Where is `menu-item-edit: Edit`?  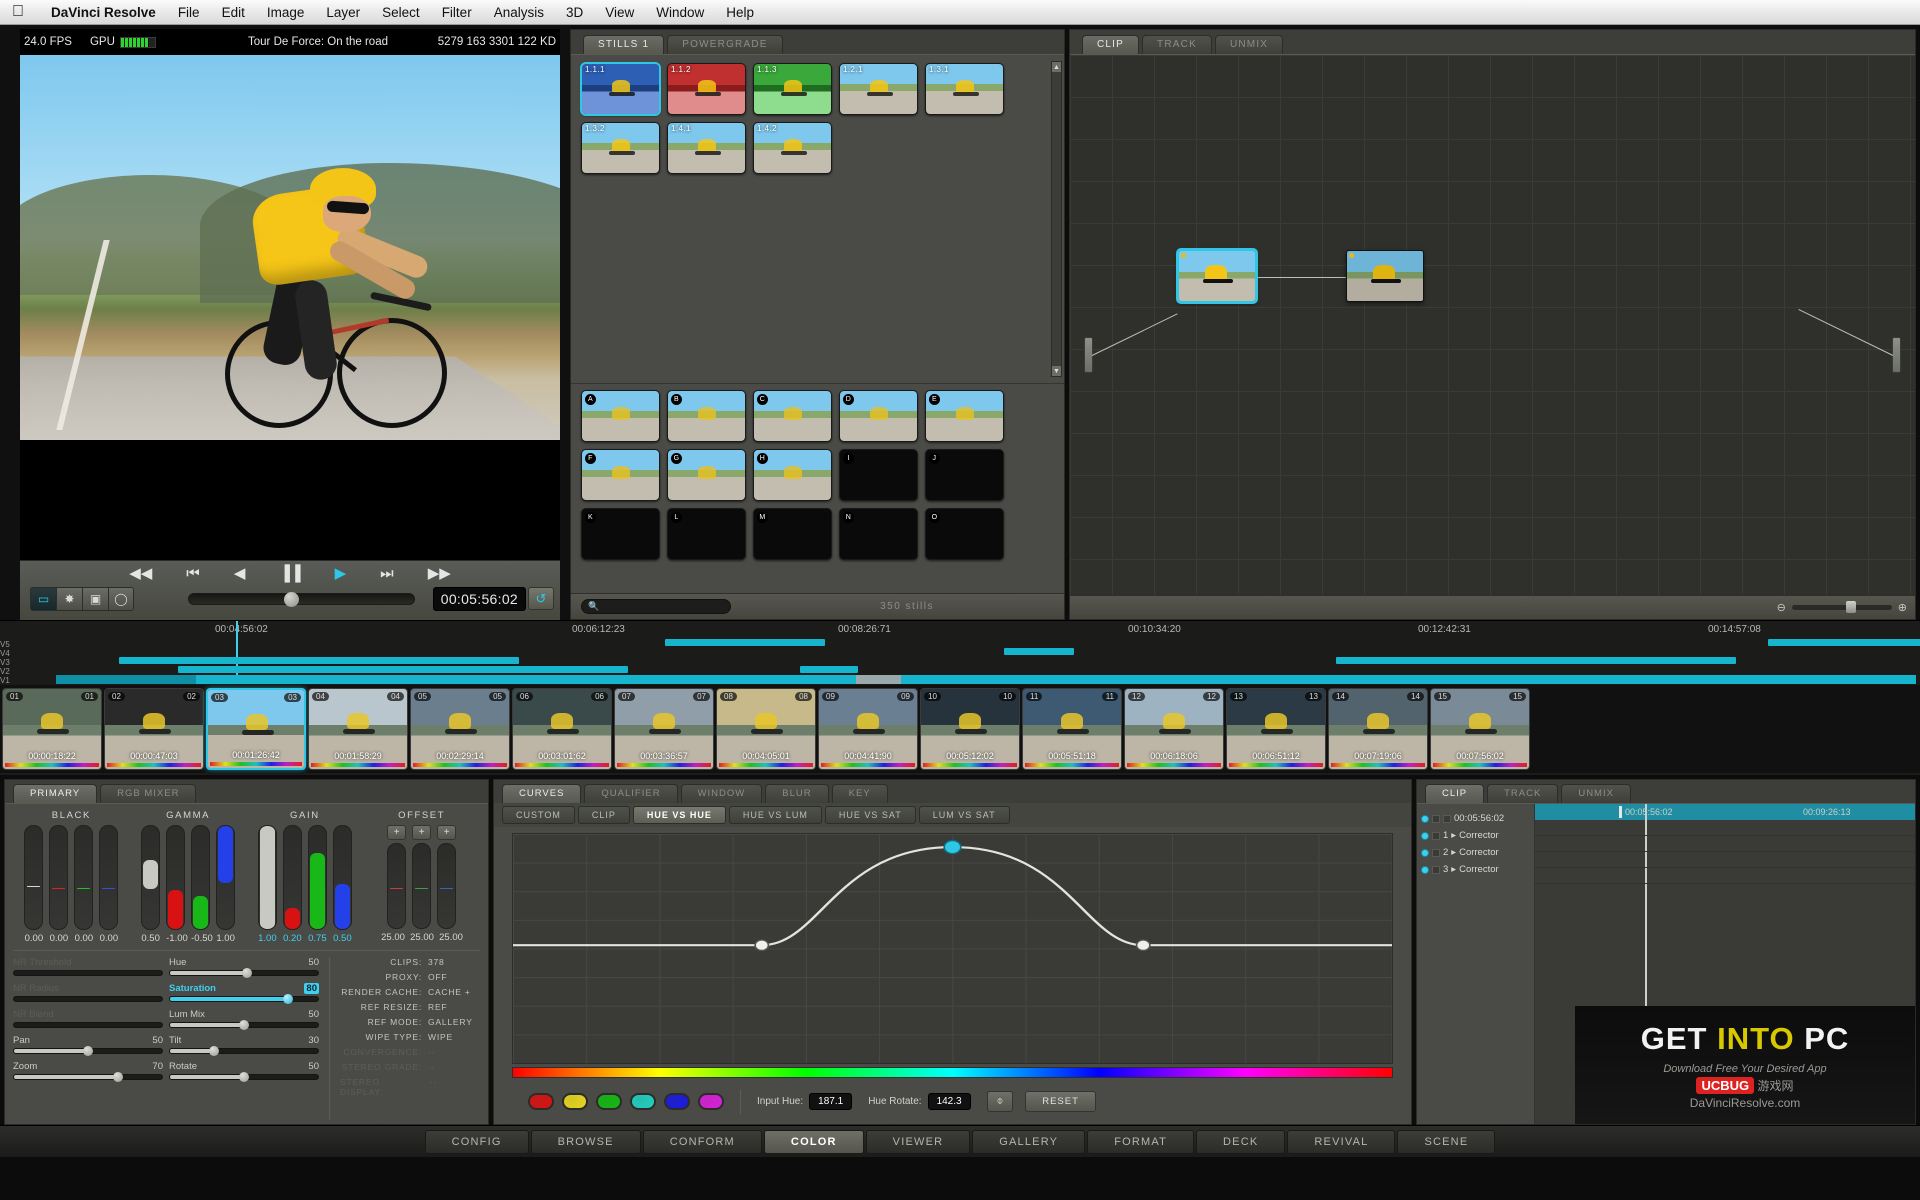
menu-item-edit: Edit is located at coordinates (233, 12).